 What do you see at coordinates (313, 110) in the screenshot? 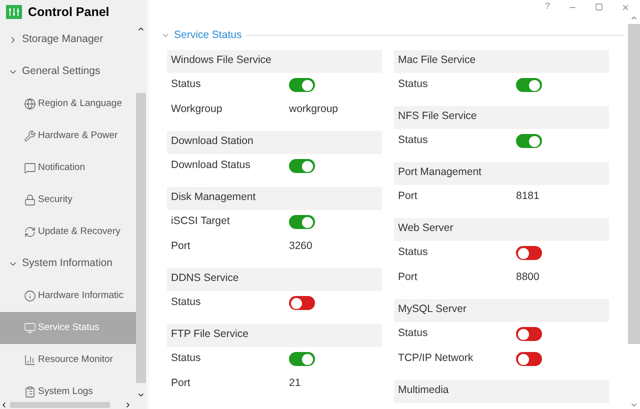
I see `row-value: workgroup` at bounding box center [313, 110].